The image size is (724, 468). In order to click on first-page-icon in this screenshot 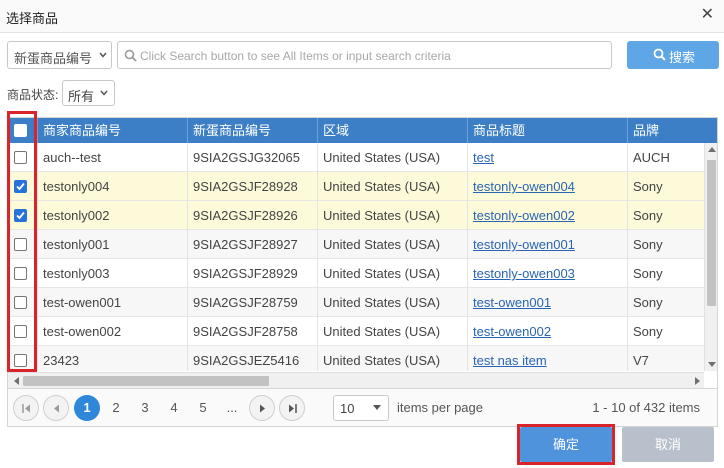, I will do `click(26, 408)`.